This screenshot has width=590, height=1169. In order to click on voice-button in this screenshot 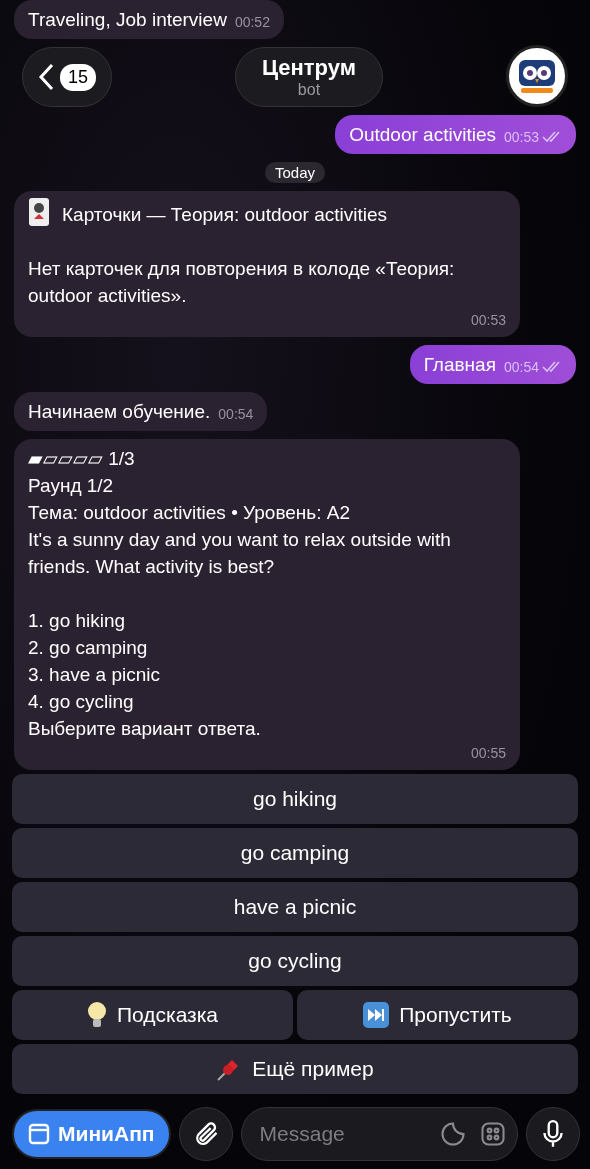, I will do `click(553, 1134)`.